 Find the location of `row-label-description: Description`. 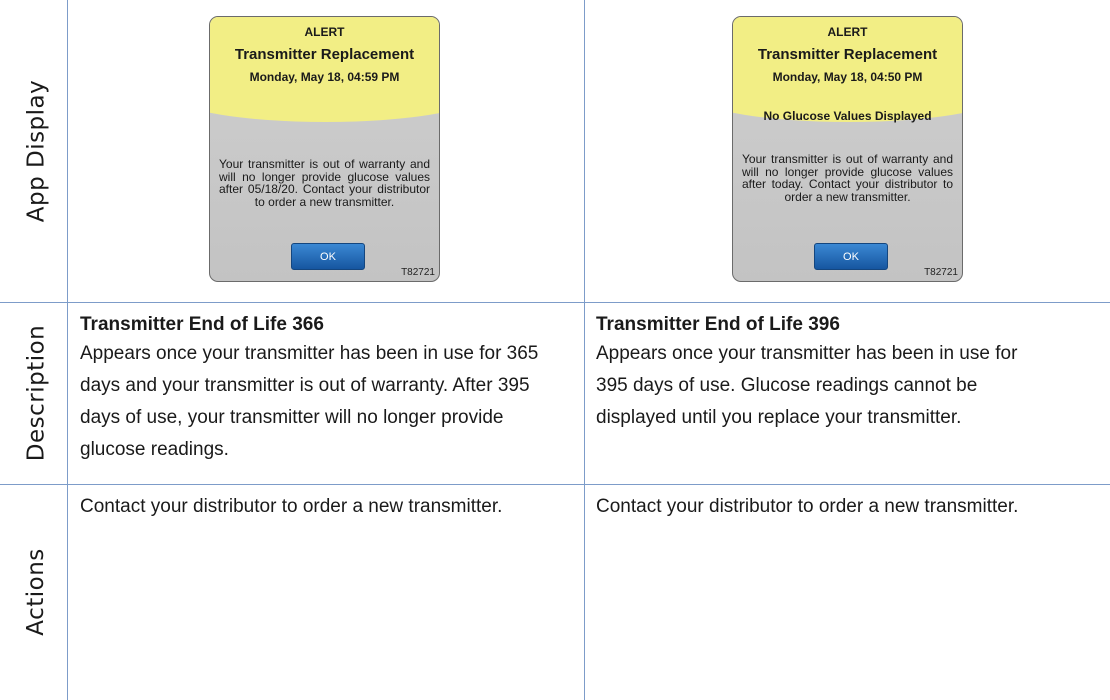

row-label-description: Description is located at coordinates (36, 393).